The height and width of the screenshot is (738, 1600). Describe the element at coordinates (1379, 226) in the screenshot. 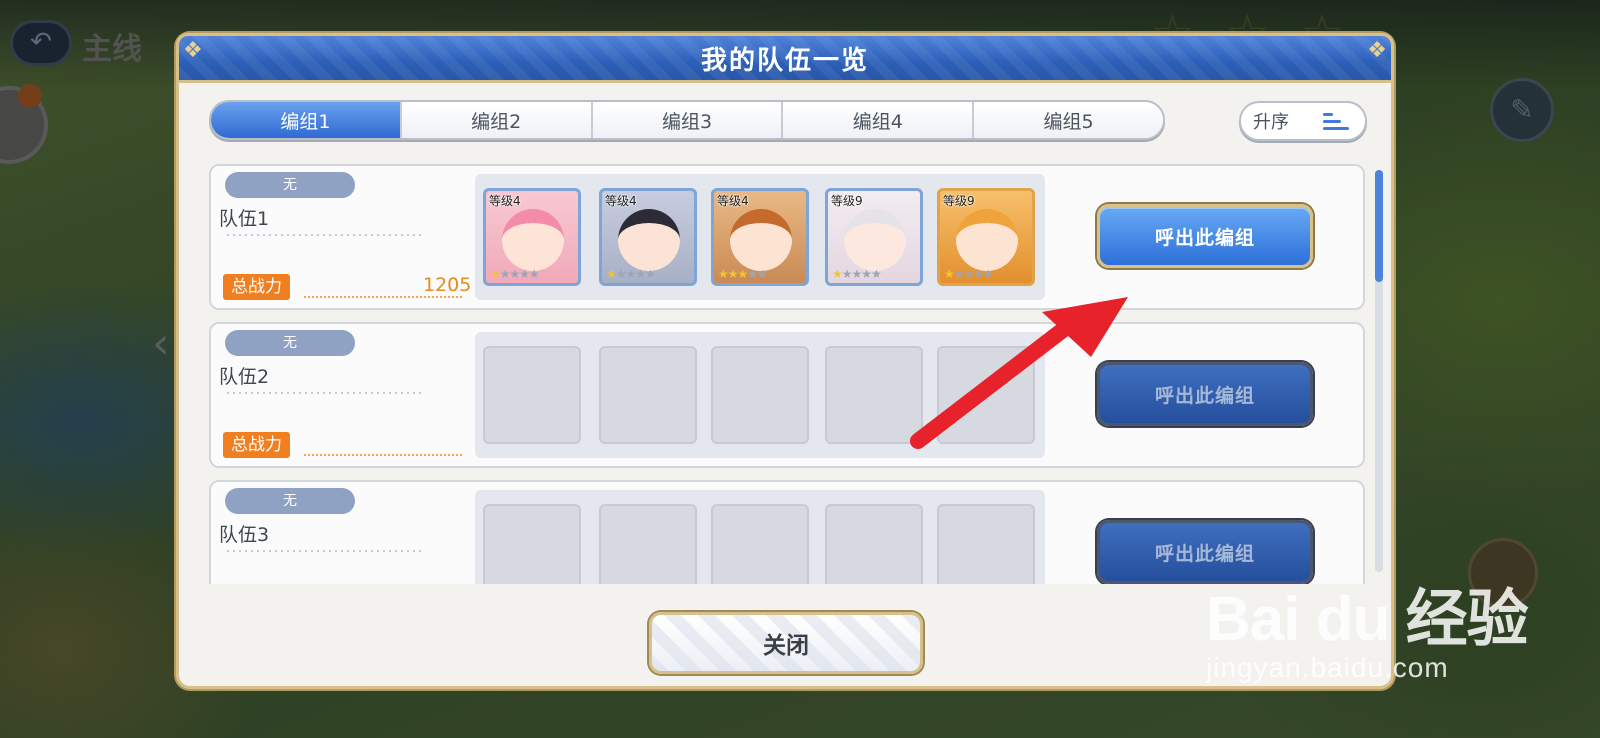

I see `scrollbar-thumb` at that location.